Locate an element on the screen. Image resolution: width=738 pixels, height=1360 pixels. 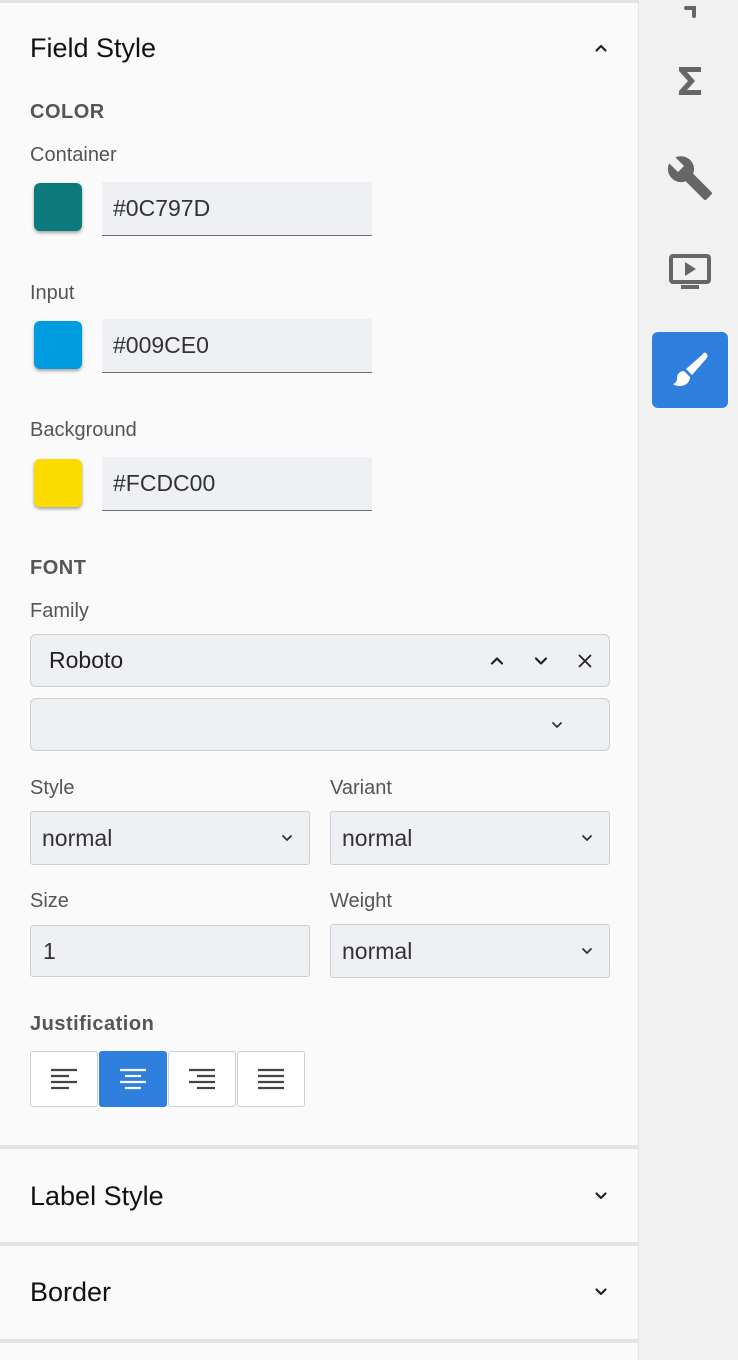
paintbrush-icon is located at coordinates (690, 369).